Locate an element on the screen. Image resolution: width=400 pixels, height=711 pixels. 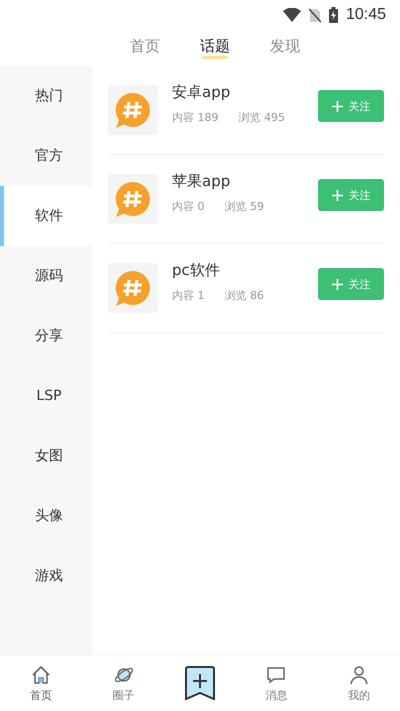
content-count: 内容 1 is located at coordinates (188, 295).